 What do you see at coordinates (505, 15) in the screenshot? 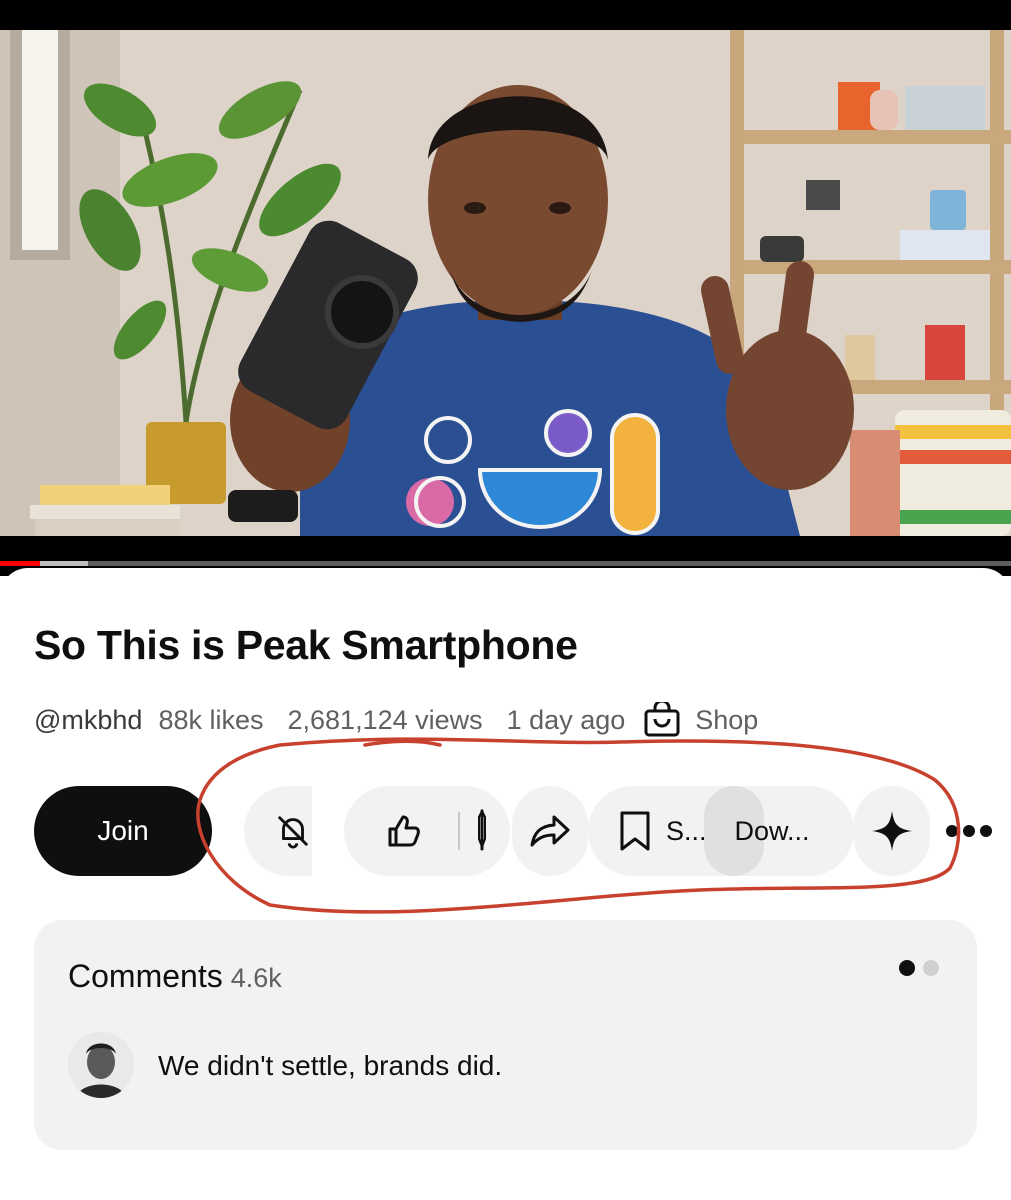
I see `status-bar-strip` at bounding box center [505, 15].